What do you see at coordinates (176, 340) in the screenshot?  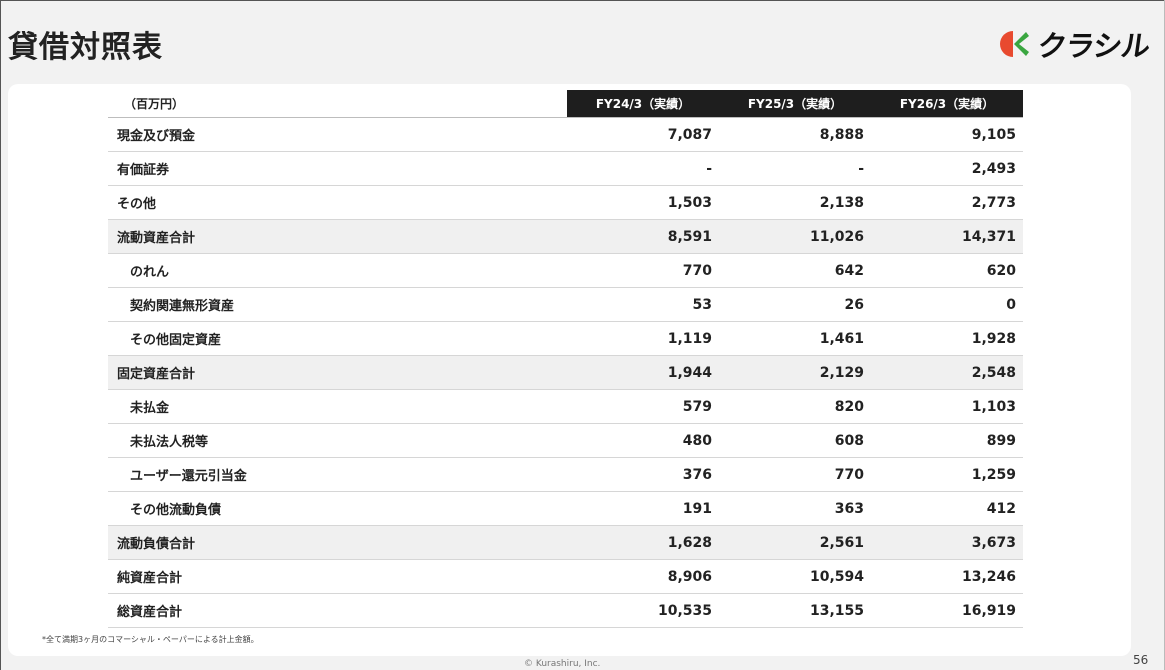 I see `row-label: その他固定資産` at bounding box center [176, 340].